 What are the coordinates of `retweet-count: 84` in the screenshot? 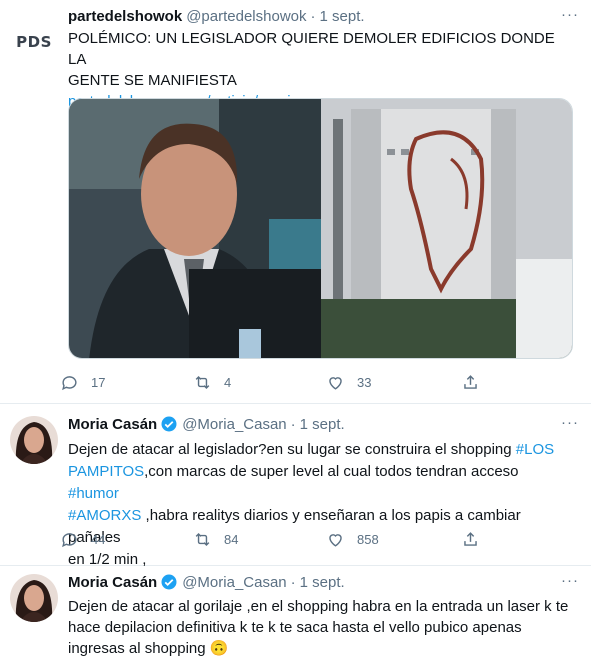 It's located at (231, 539).